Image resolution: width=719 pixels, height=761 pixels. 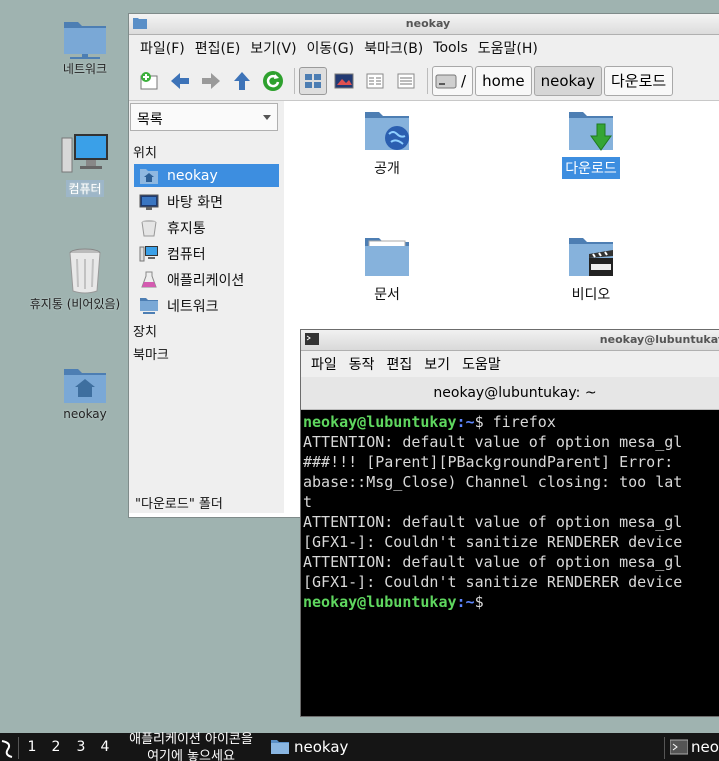 I want to click on home-folder-icon, so click(x=149, y=176).